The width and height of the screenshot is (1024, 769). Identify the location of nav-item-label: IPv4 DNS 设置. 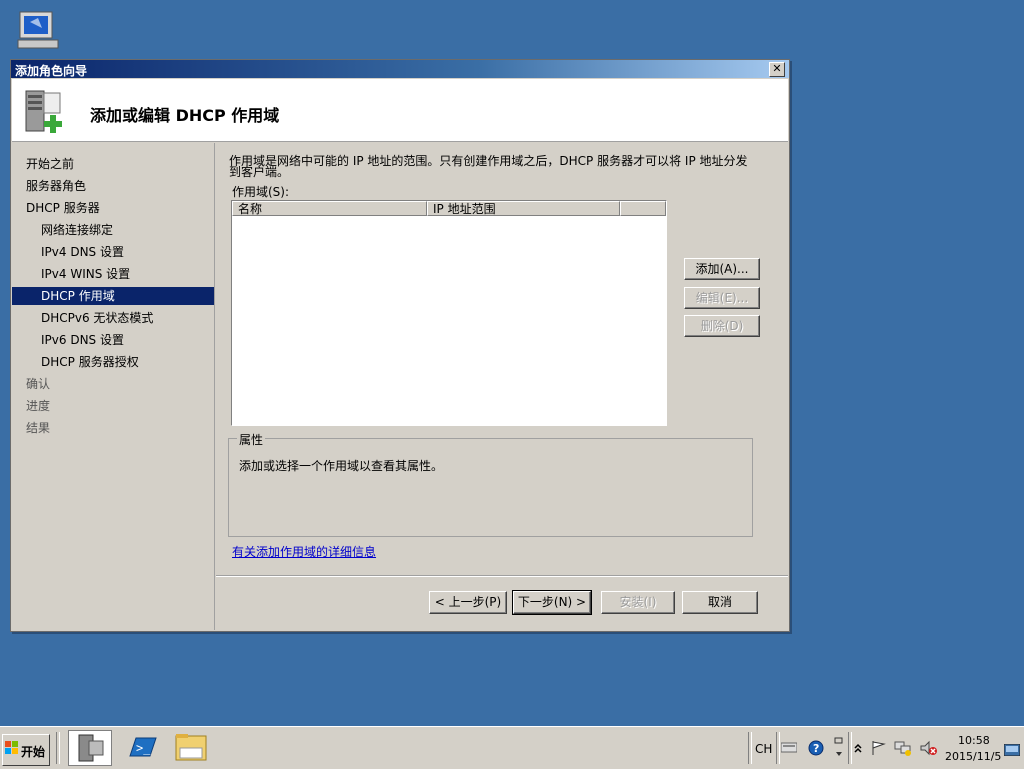
(82, 252).